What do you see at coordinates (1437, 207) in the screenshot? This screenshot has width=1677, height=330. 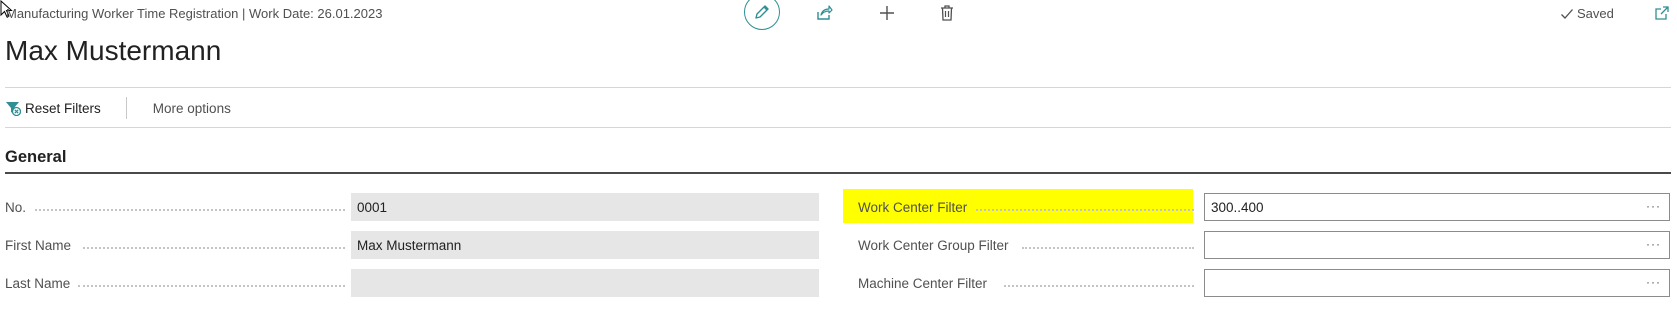 I see `work-center-filter-input: 300..400 ···` at bounding box center [1437, 207].